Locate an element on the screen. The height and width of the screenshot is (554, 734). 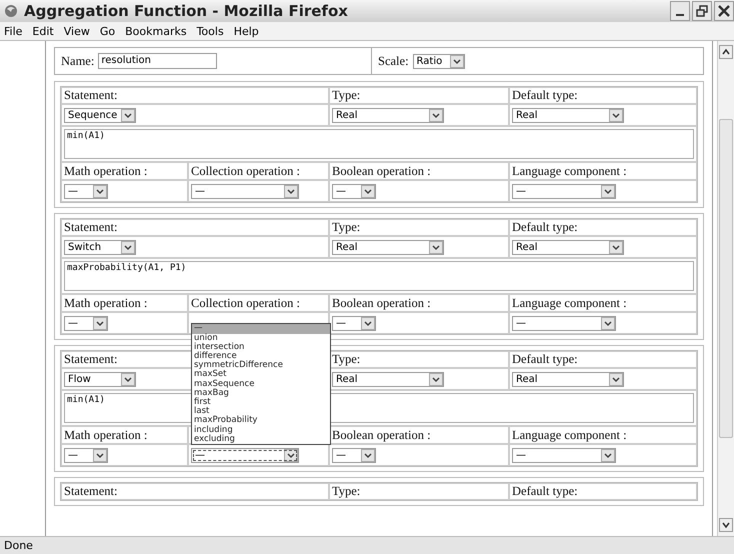
scroll-up-icon is located at coordinates (726, 52).